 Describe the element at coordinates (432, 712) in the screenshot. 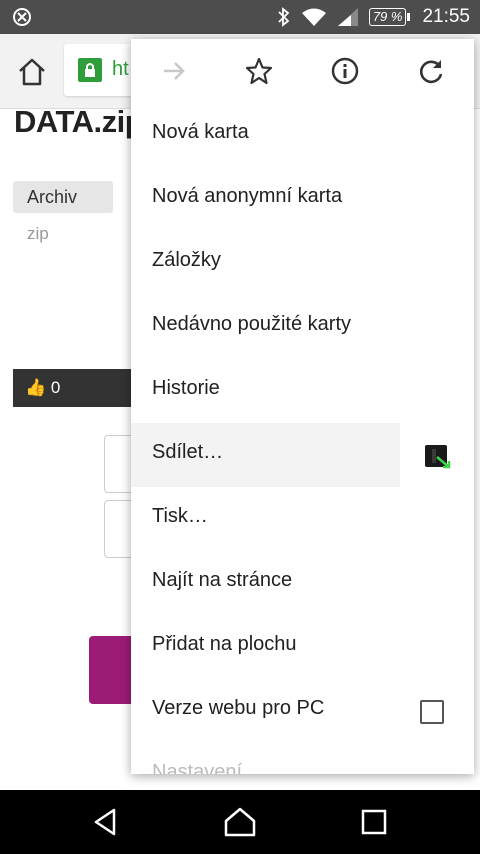

I see `desktop-site-checkbox` at that location.